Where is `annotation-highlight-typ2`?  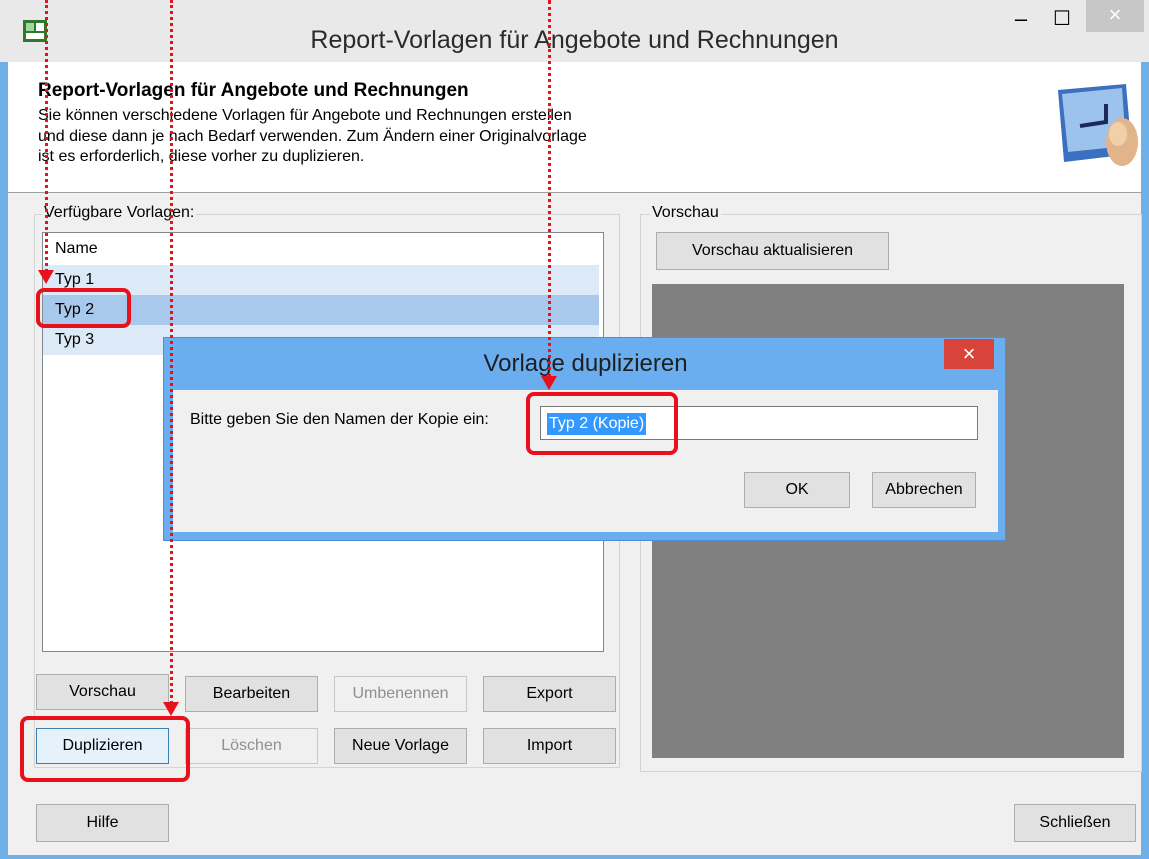 annotation-highlight-typ2 is located at coordinates (83, 308).